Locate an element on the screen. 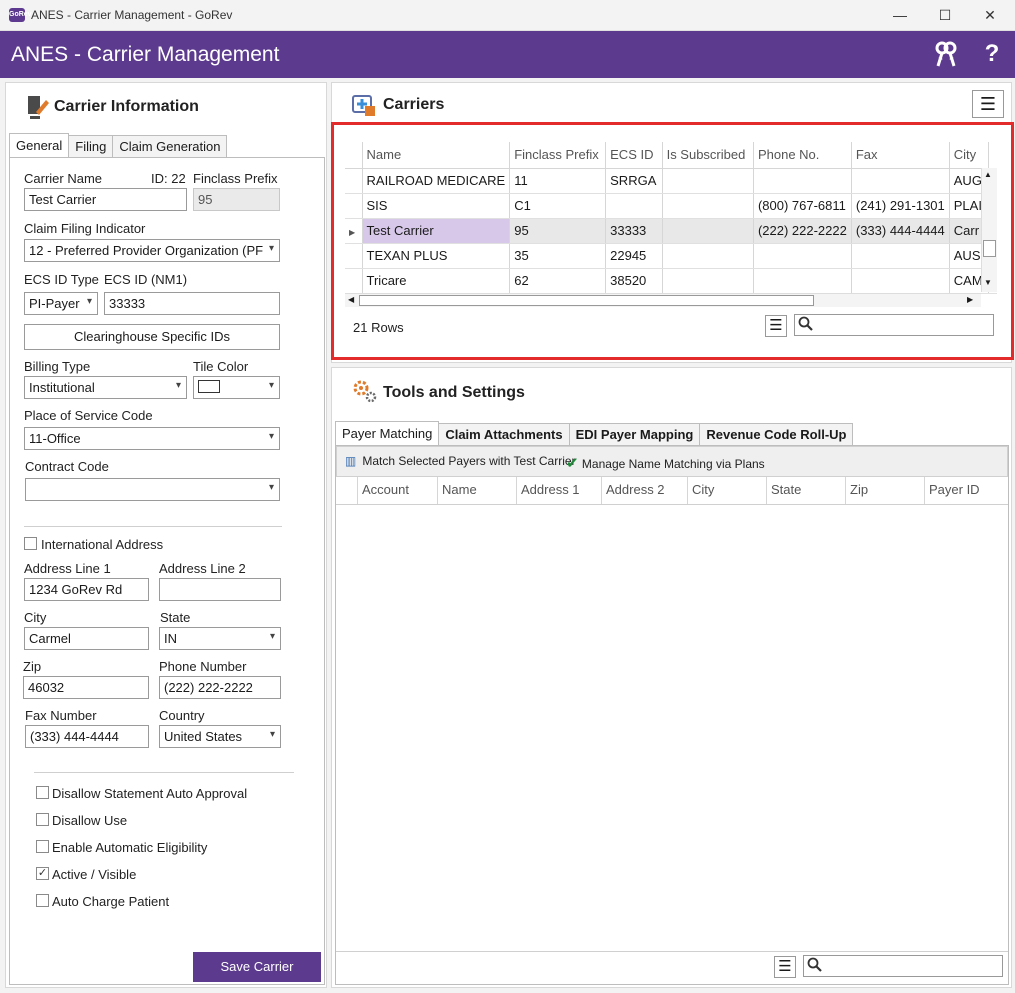 This screenshot has width=1015, height=993. keys-icon is located at coordinates (946, 54).